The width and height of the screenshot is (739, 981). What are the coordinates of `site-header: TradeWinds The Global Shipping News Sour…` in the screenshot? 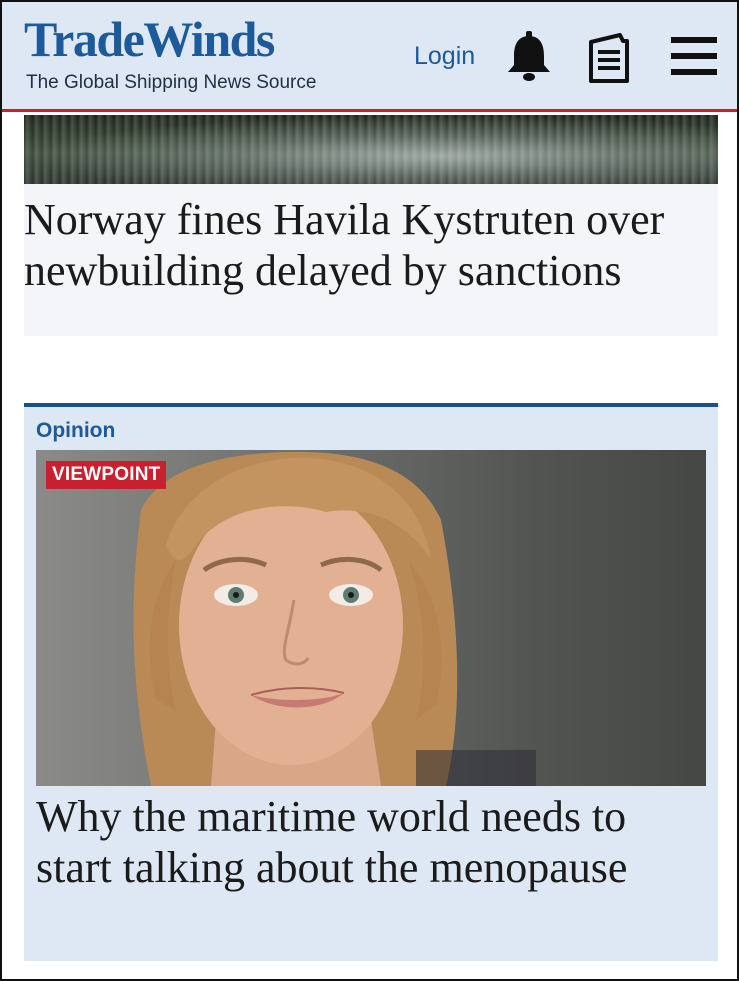 It's located at (369, 57).